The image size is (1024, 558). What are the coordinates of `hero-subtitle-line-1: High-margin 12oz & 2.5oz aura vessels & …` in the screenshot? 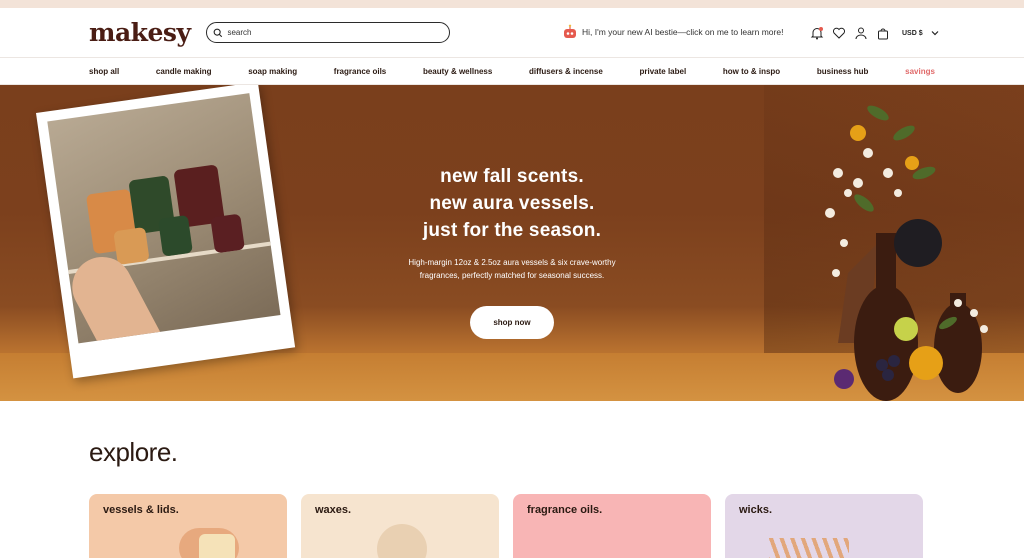 It's located at (512, 262).